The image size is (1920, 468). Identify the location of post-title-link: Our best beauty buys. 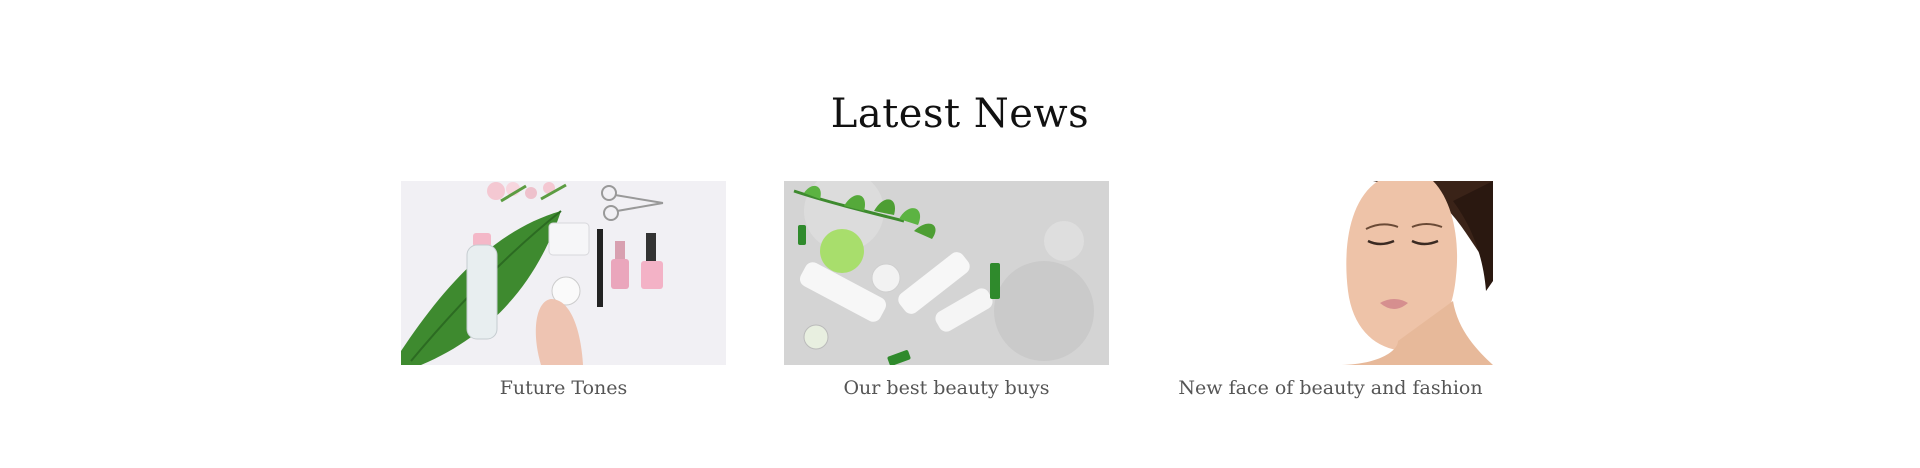
(946, 388).